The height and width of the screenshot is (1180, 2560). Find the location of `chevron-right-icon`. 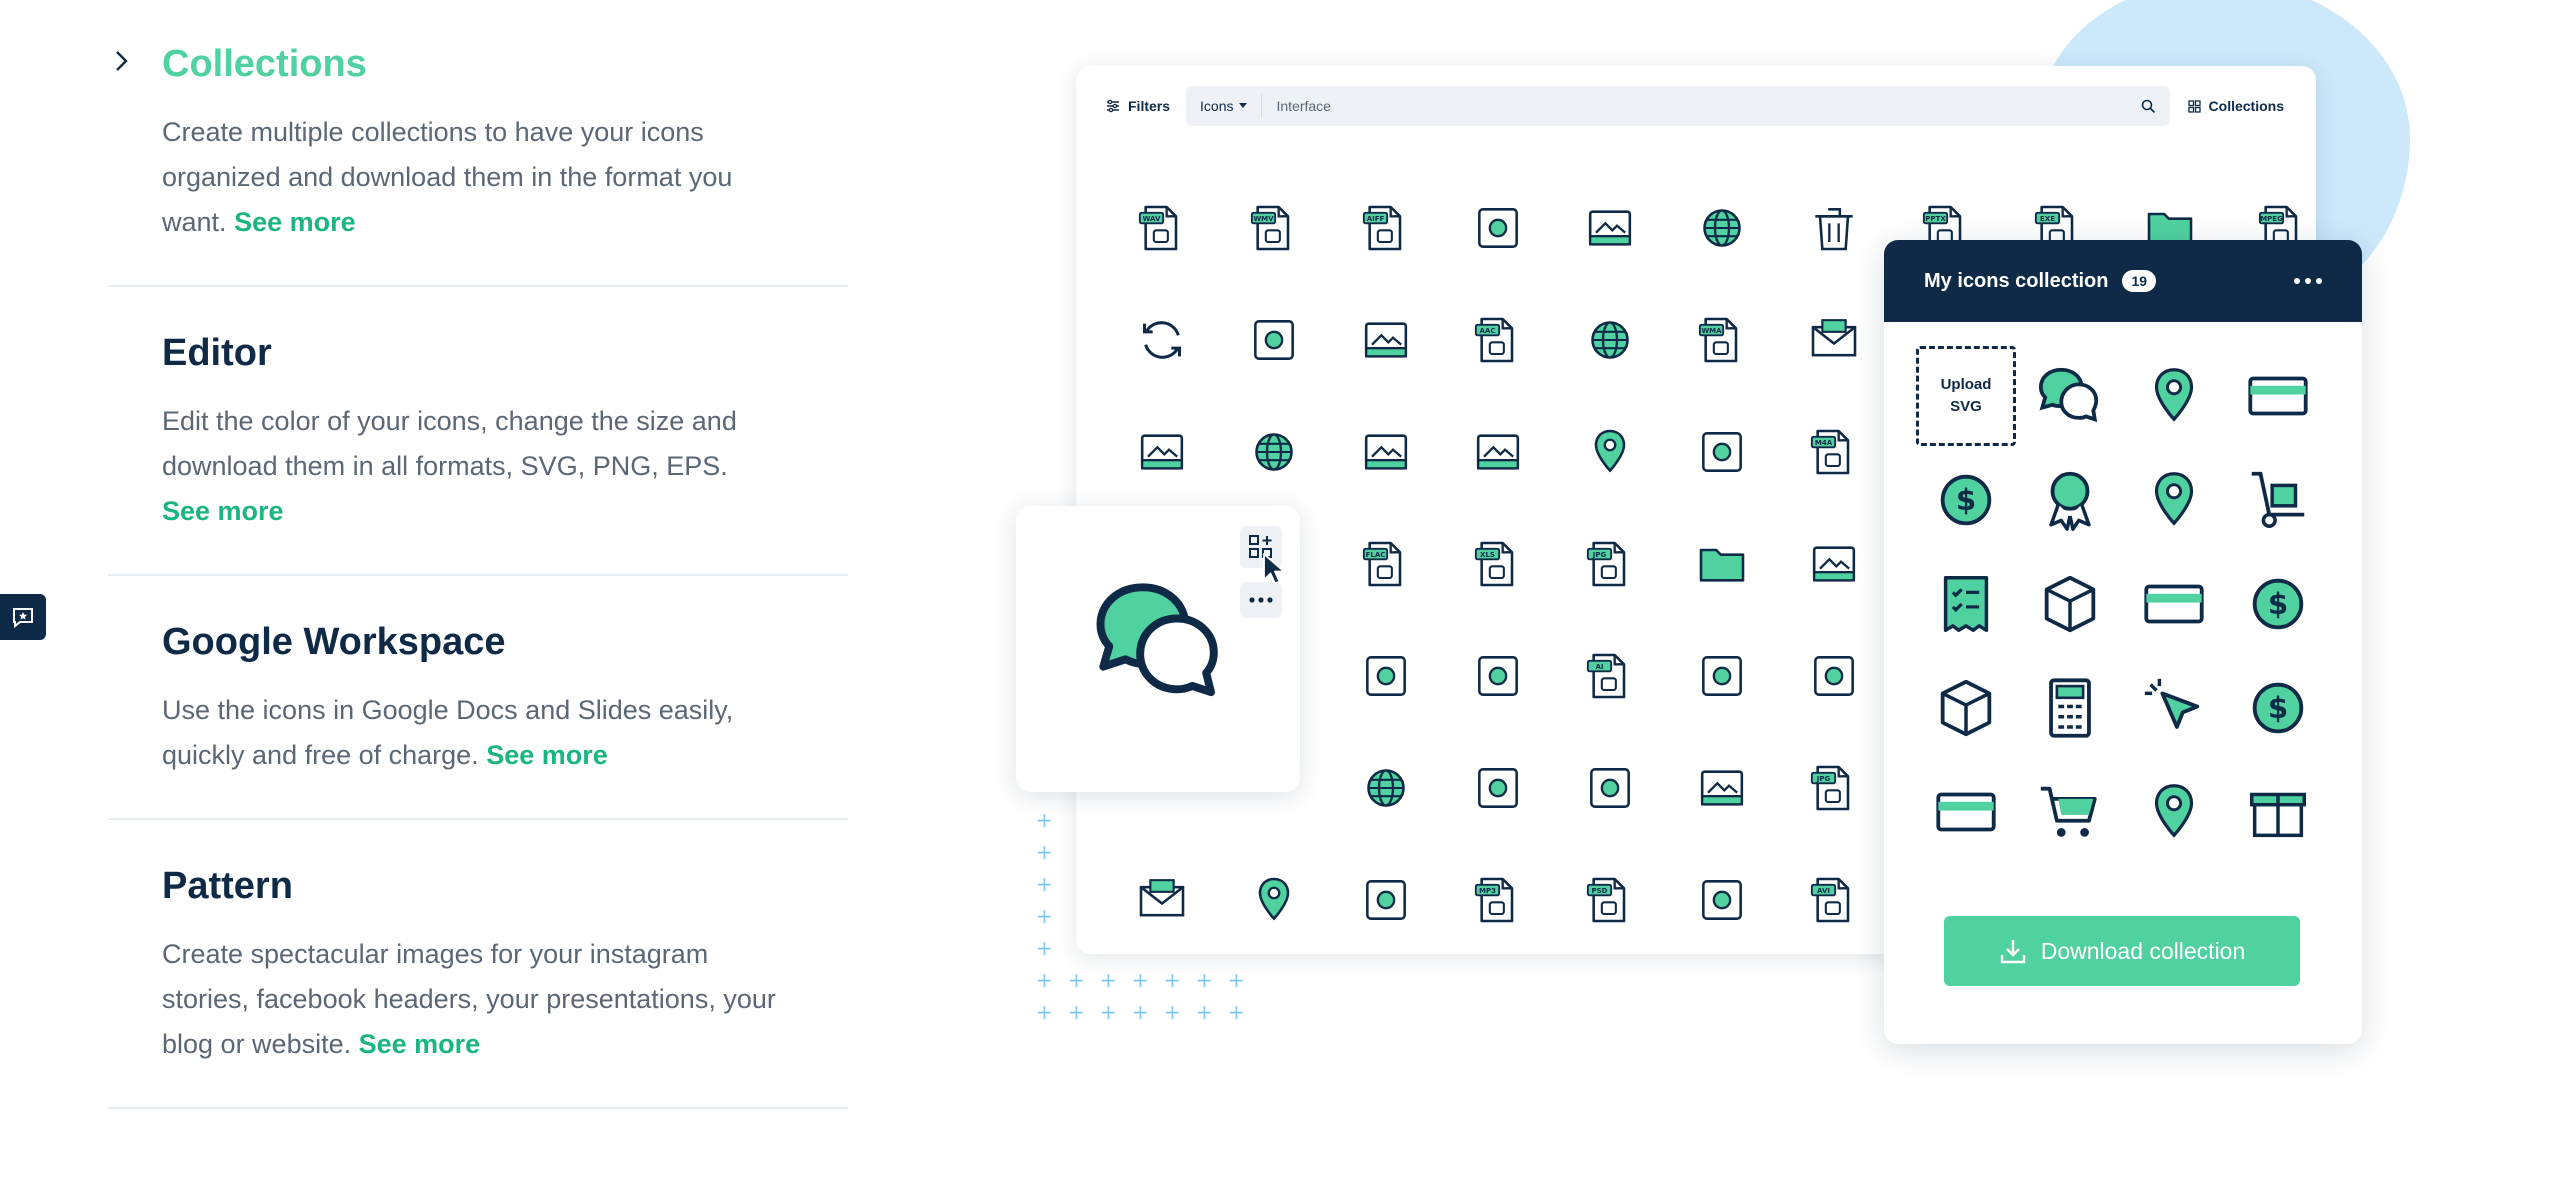

chevron-right-icon is located at coordinates (121, 61).